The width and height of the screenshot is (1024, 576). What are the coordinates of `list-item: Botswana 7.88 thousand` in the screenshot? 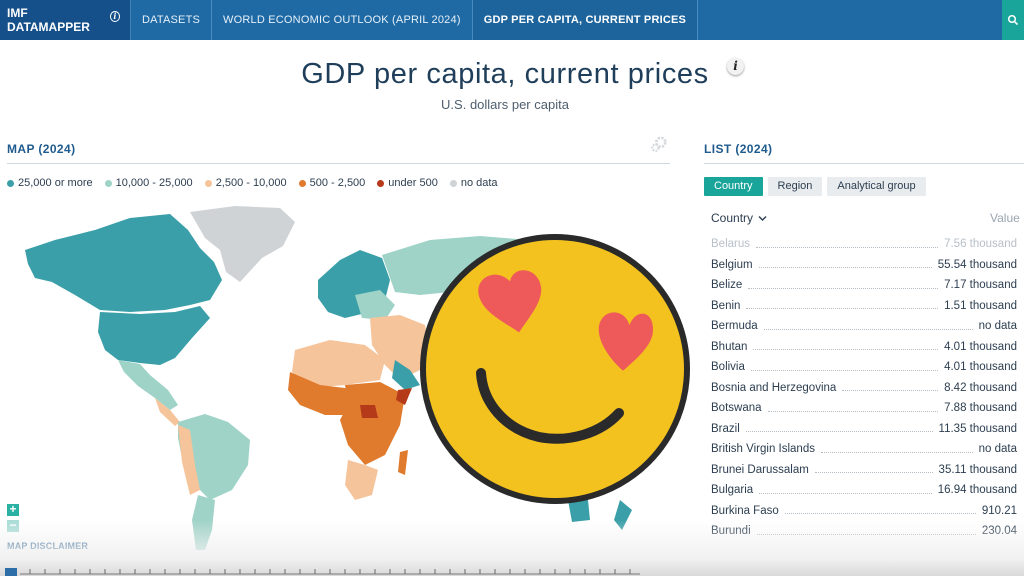 It's located at (864, 408).